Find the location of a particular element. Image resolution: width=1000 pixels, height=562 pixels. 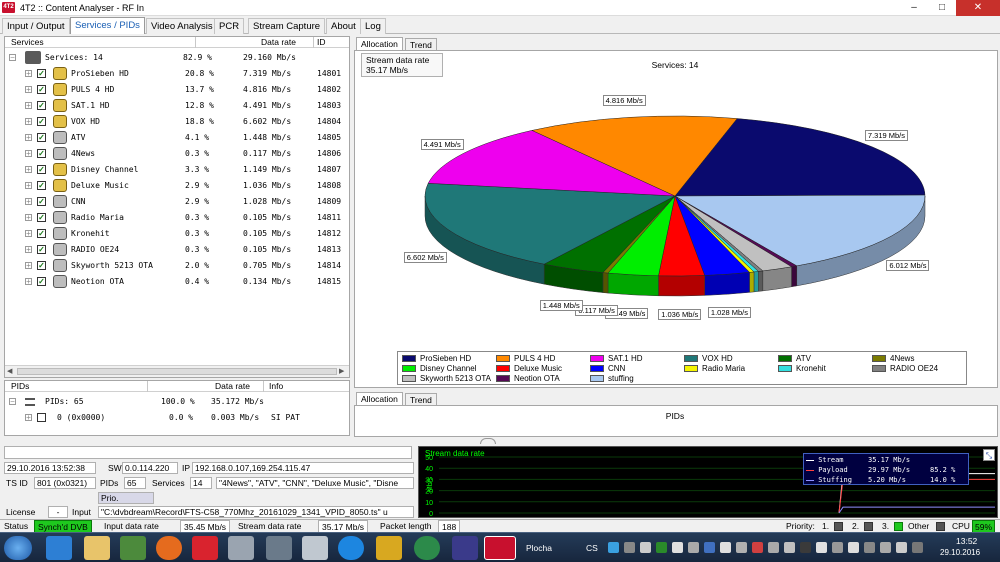

service-row: + ✓ Deluxe Music 2.9 % 1.036 Mb/s 14808 is located at coordinates (178, 186).